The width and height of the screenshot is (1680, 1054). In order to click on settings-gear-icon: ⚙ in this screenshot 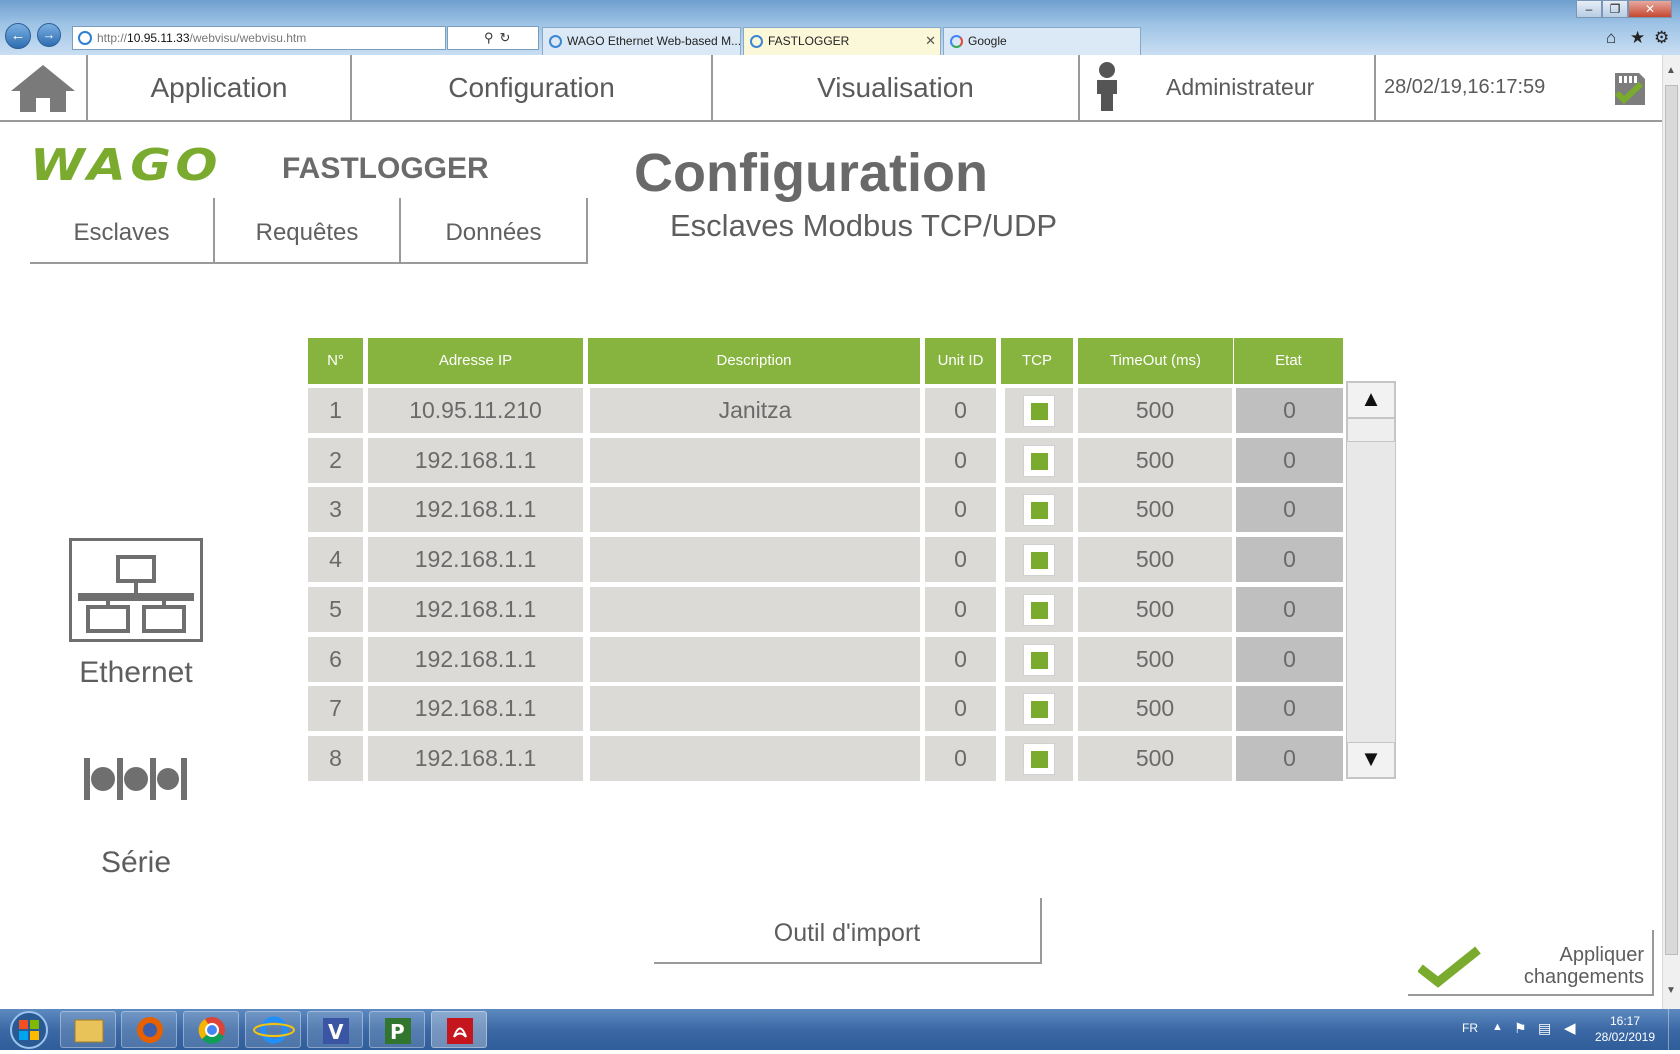, I will do `click(1661, 38)`.